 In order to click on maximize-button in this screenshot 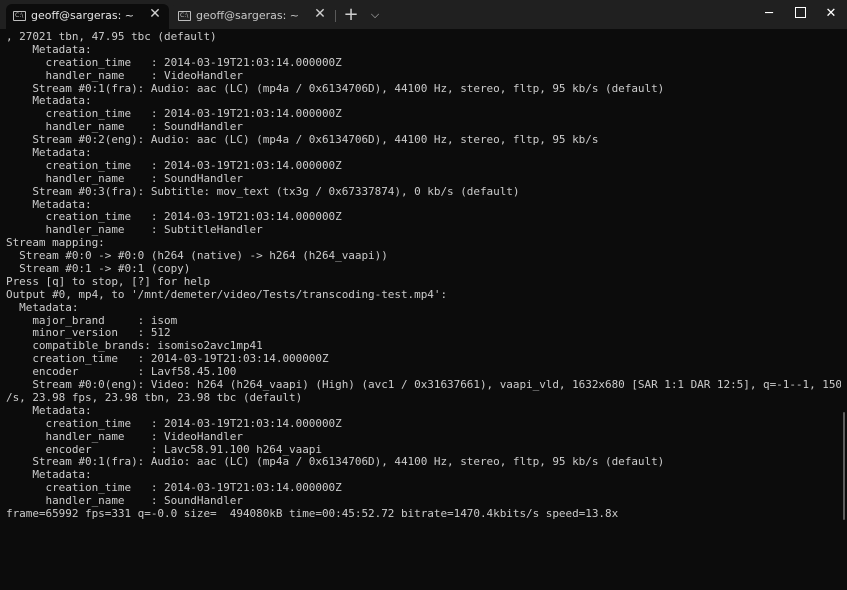, I will do `click(800, 14)`.